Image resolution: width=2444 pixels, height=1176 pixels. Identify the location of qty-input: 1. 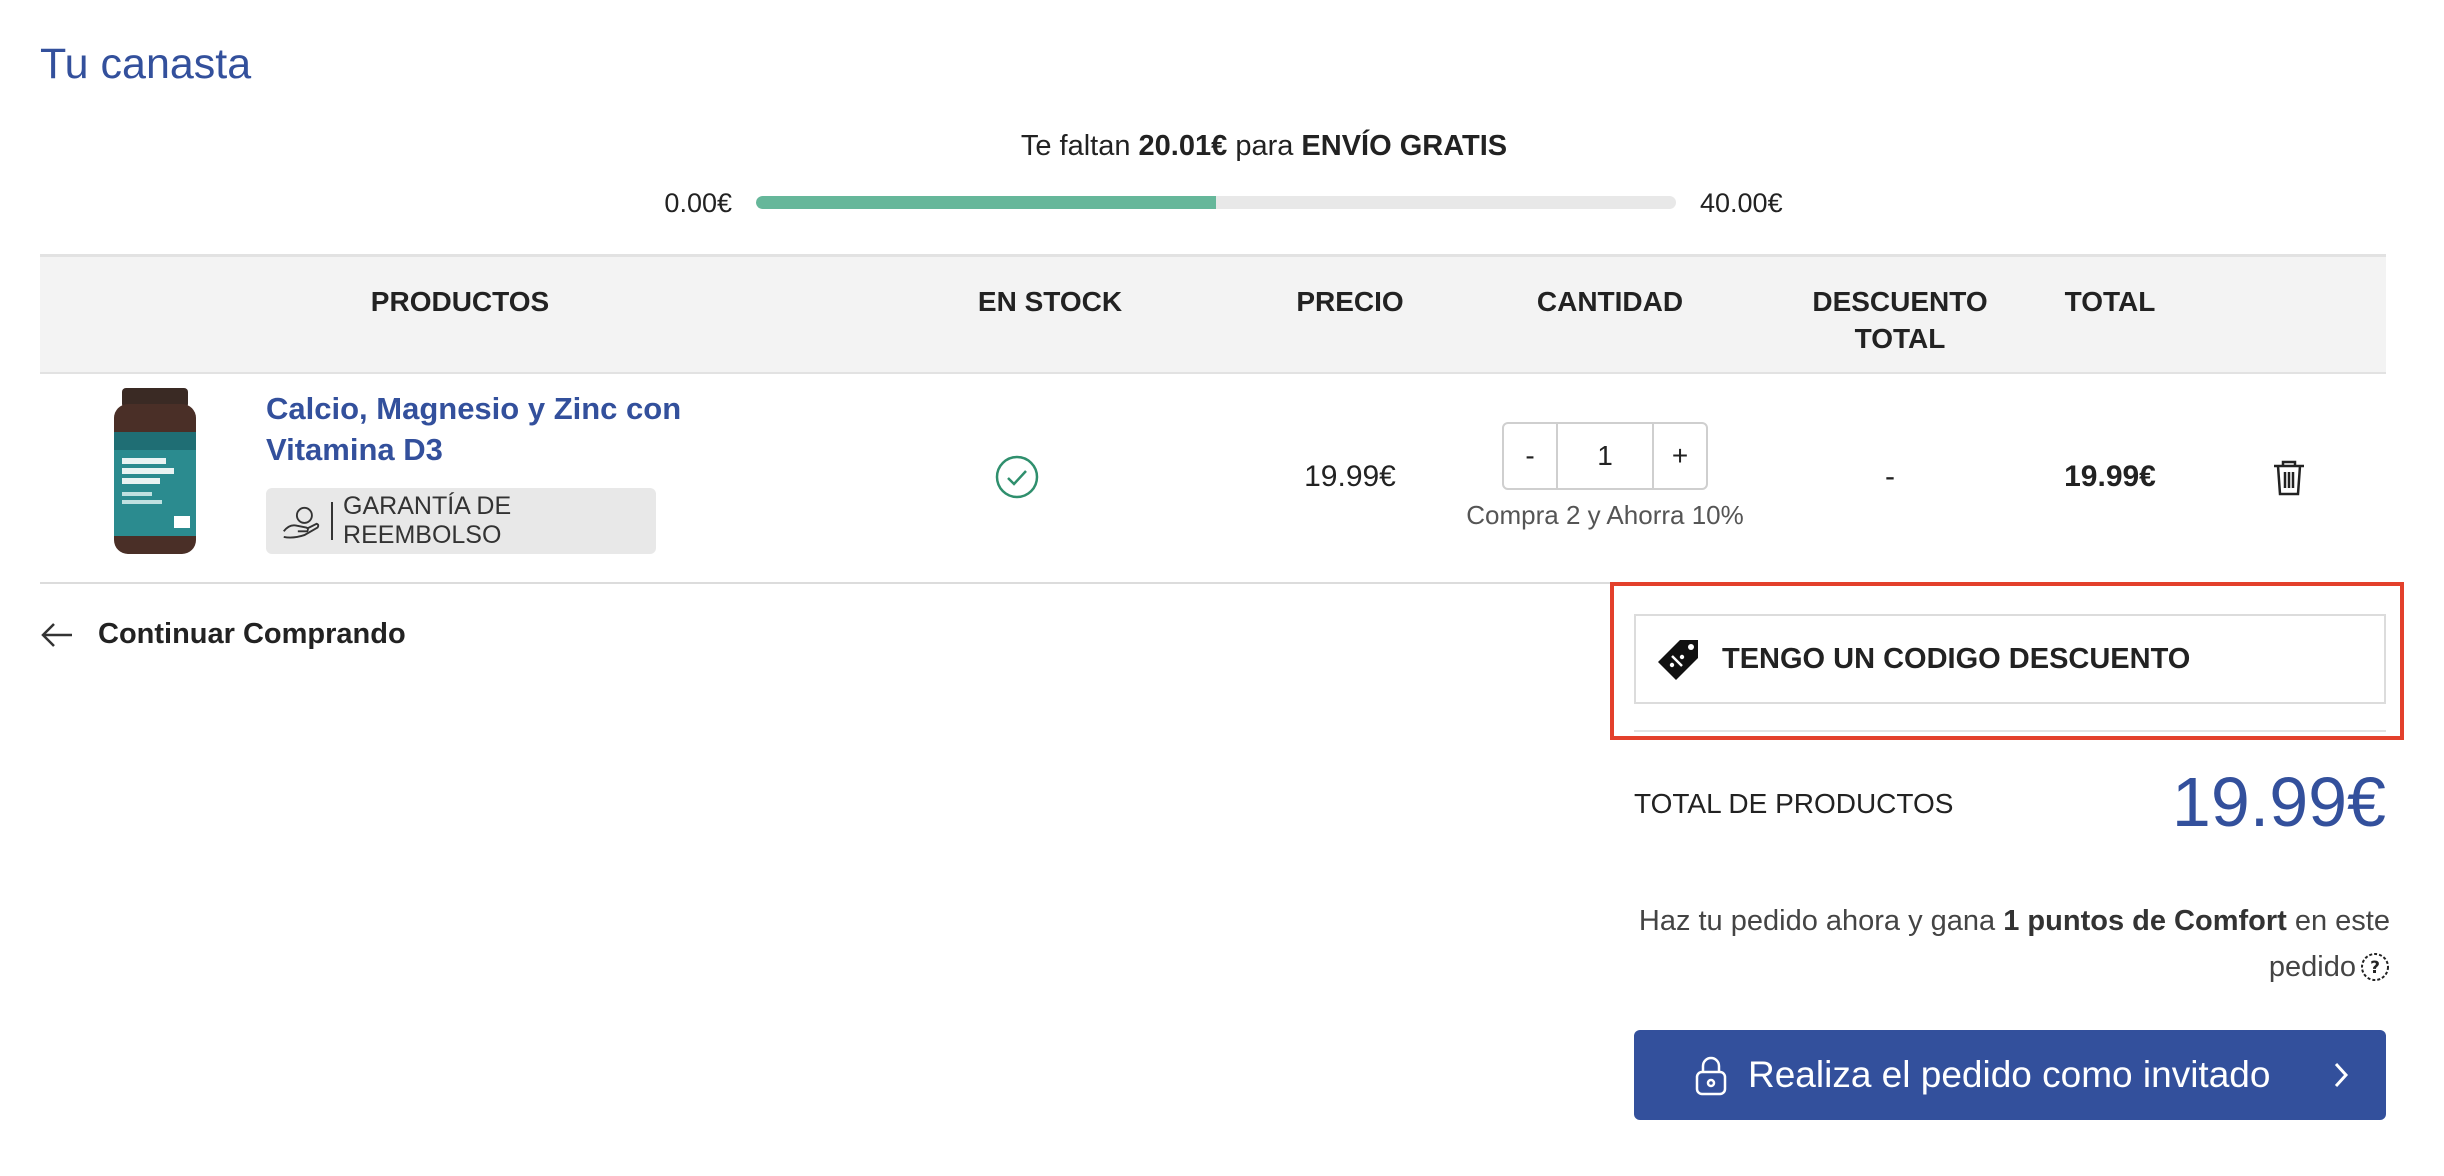
(1605, 456).